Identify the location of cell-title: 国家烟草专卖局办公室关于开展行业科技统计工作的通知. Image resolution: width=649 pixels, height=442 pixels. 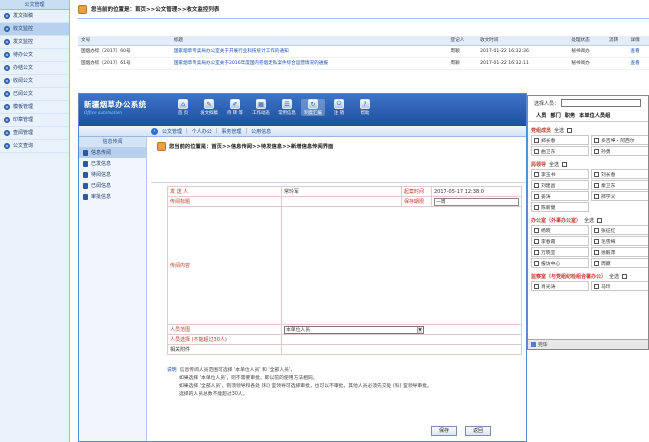
(309, 51).